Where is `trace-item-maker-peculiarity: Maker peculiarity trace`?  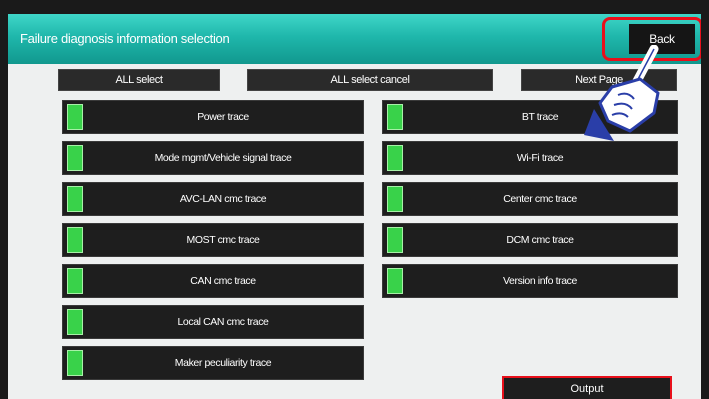 trace-item-maker-peculiarity: Maker peculiarity trace is located at coordinates (213, 363).